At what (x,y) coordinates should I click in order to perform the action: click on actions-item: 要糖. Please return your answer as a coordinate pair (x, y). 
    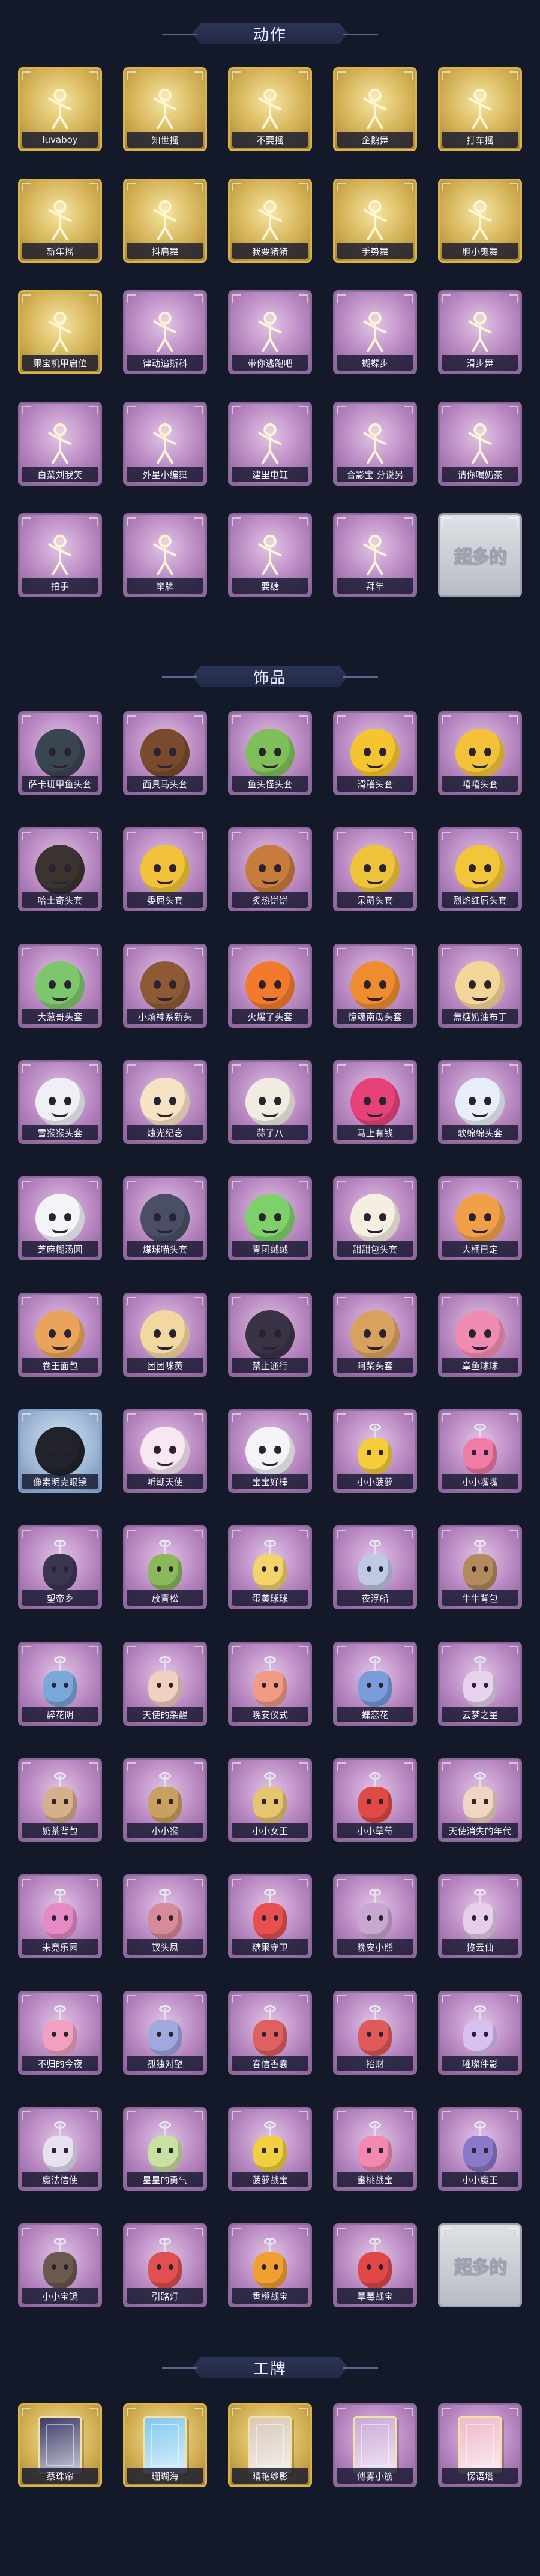
    Looking at the image, I should click on (270, 555).